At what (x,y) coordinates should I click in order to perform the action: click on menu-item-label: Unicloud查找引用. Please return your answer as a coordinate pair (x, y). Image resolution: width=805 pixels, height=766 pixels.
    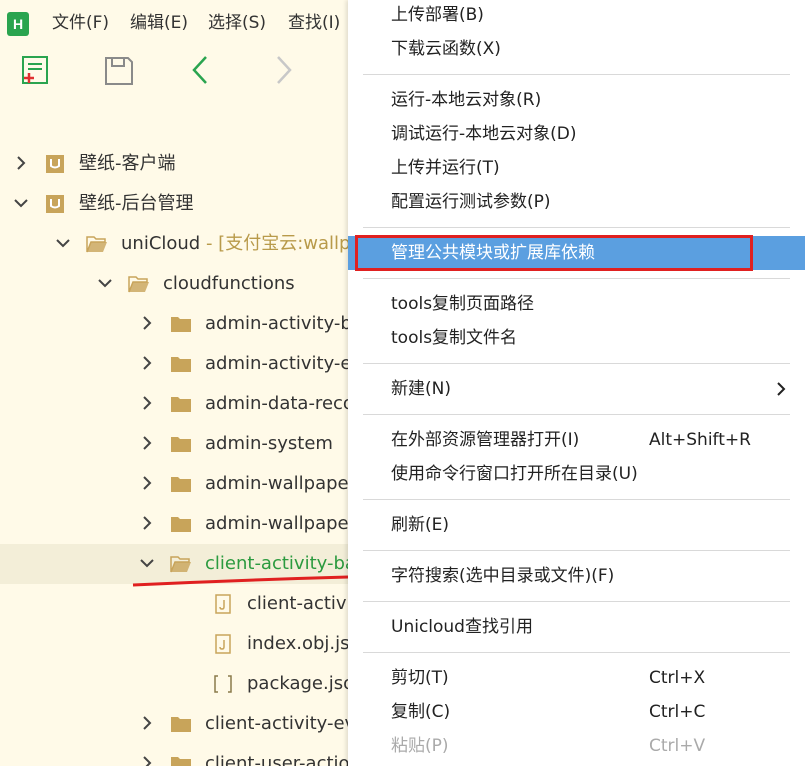
    Looking at the image, I should click on (462, 627).